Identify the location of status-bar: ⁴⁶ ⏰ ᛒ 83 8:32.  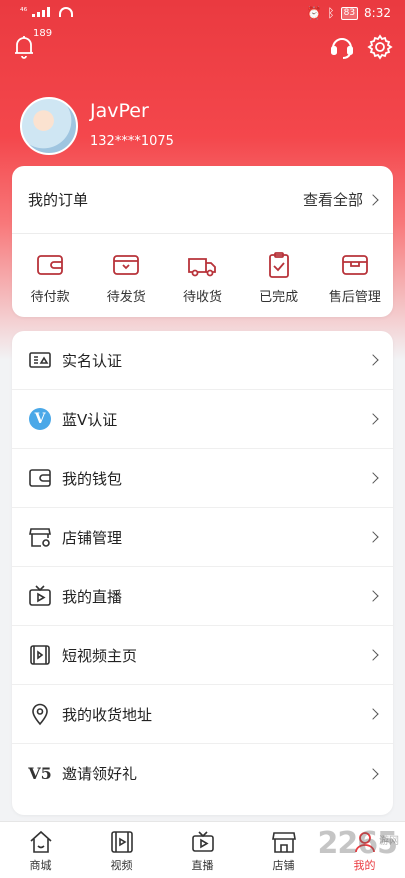
(202, 14).